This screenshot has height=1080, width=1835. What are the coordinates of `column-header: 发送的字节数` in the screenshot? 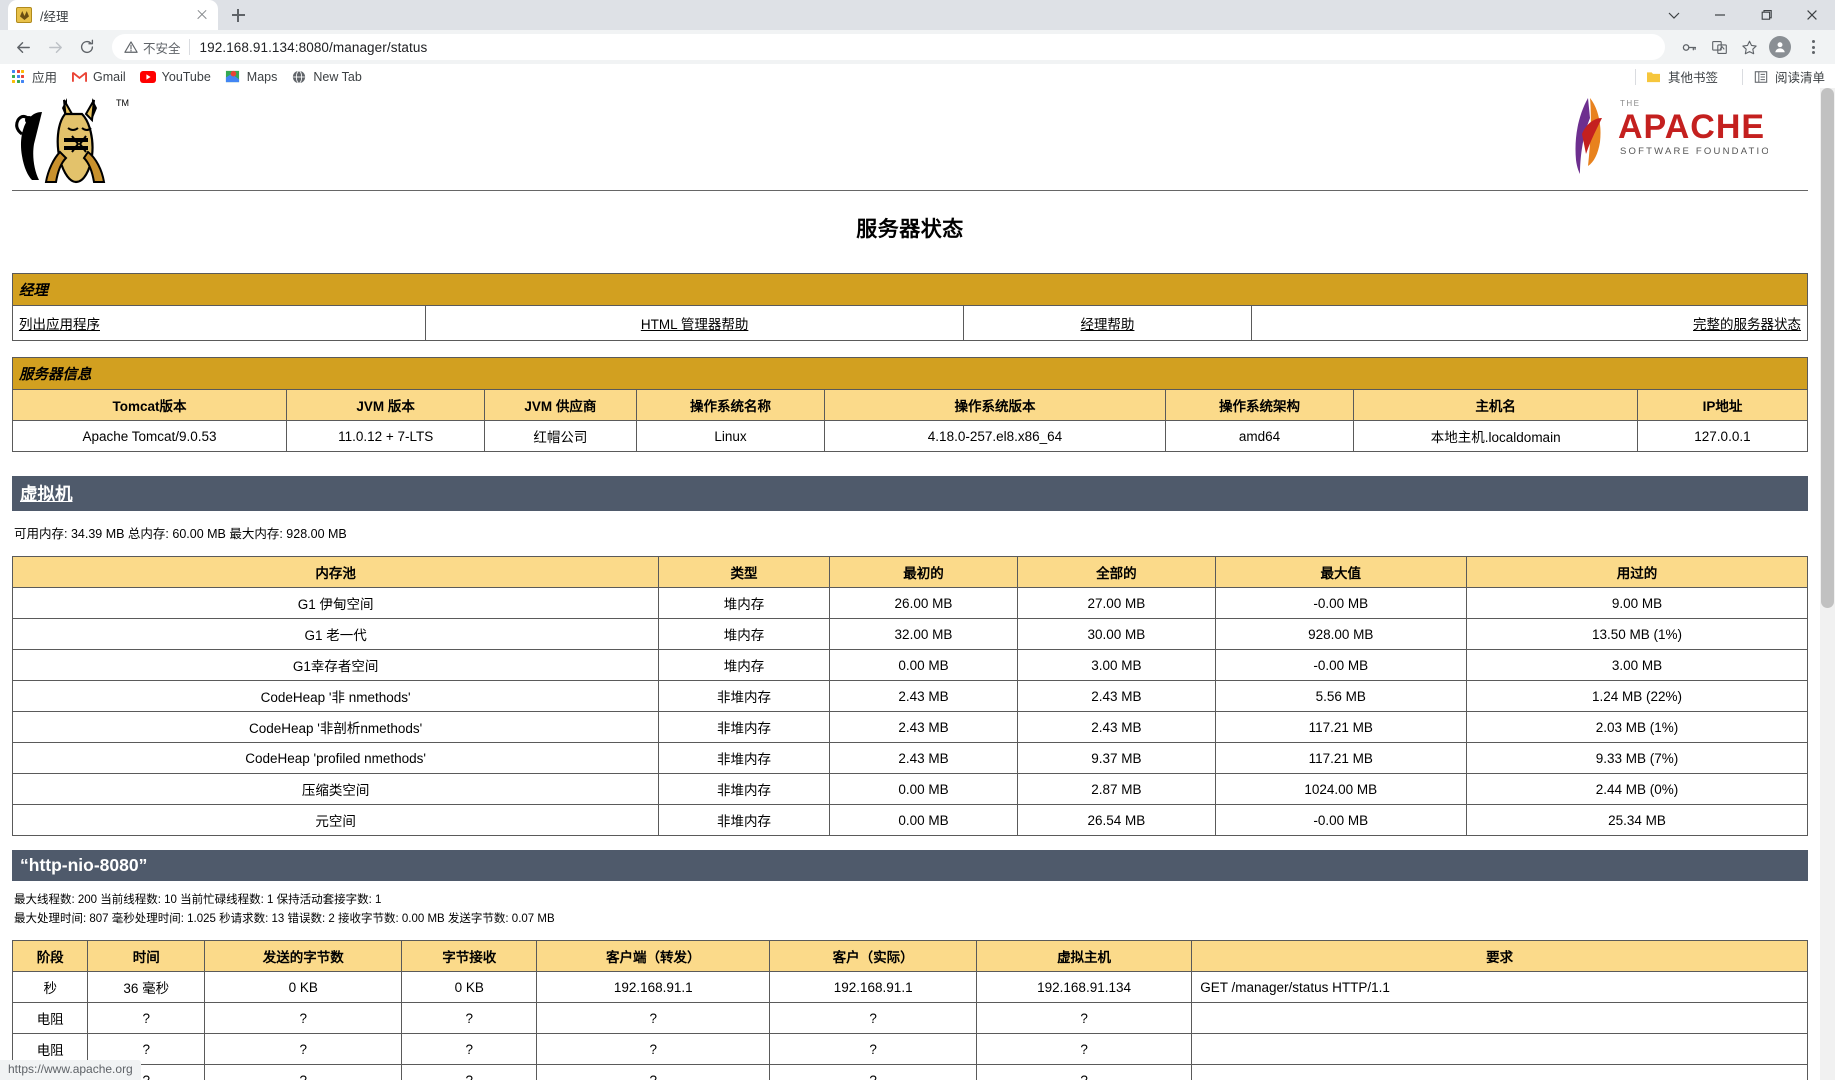 It's located at (303, 956).